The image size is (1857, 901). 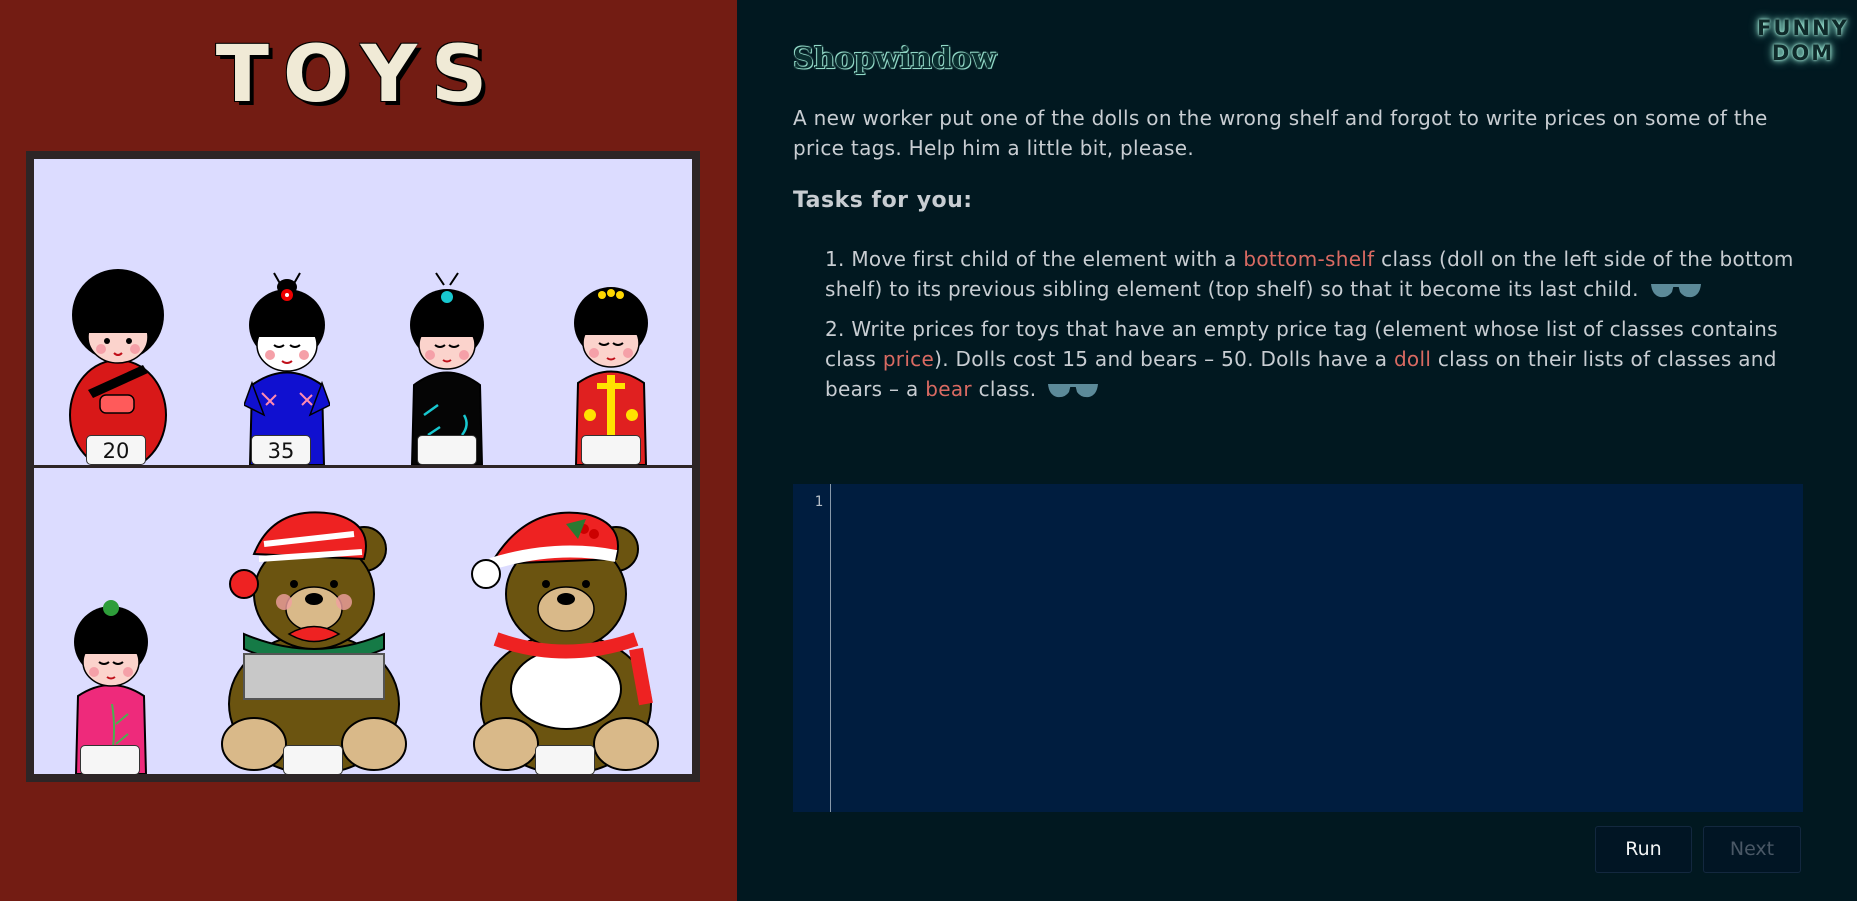 What do you see at coordinates (1643, 849) in the screenshot?
I see `run-button: Run` at bounding box center [1643, 849].